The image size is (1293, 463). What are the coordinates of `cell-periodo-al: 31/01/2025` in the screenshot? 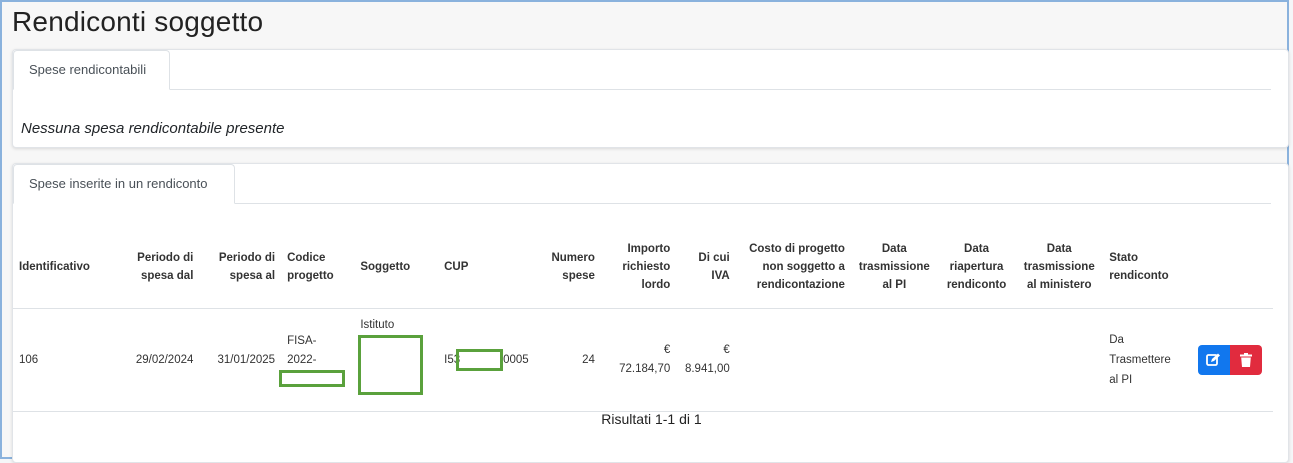 It's located at (240, 360).